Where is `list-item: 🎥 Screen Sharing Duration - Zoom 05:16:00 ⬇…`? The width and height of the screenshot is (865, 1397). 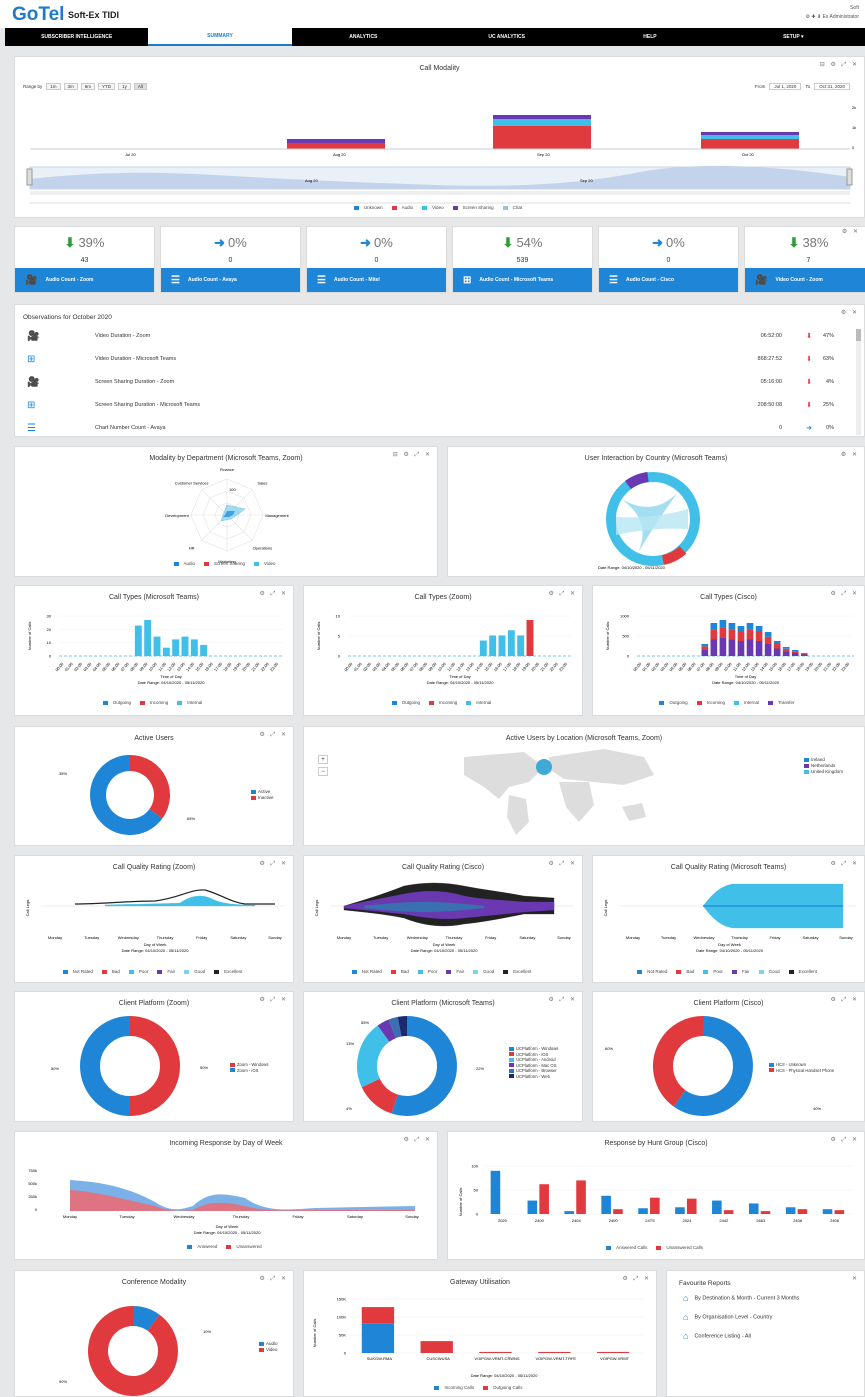 list-item: 🎥 Screen Sharing Duration - Zoom 05:16:00 ⬇… is located at coordinates (433, 383).